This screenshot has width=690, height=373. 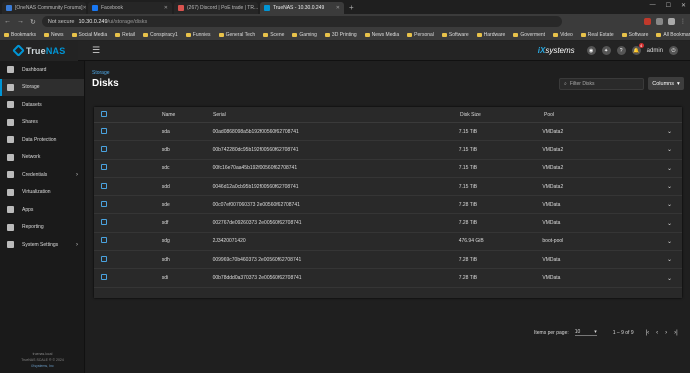 What do you see at coordinates (20, 35) in the screenshot?
I see `bookmark-item: Bookmarks` at bounding box center [20, 35].